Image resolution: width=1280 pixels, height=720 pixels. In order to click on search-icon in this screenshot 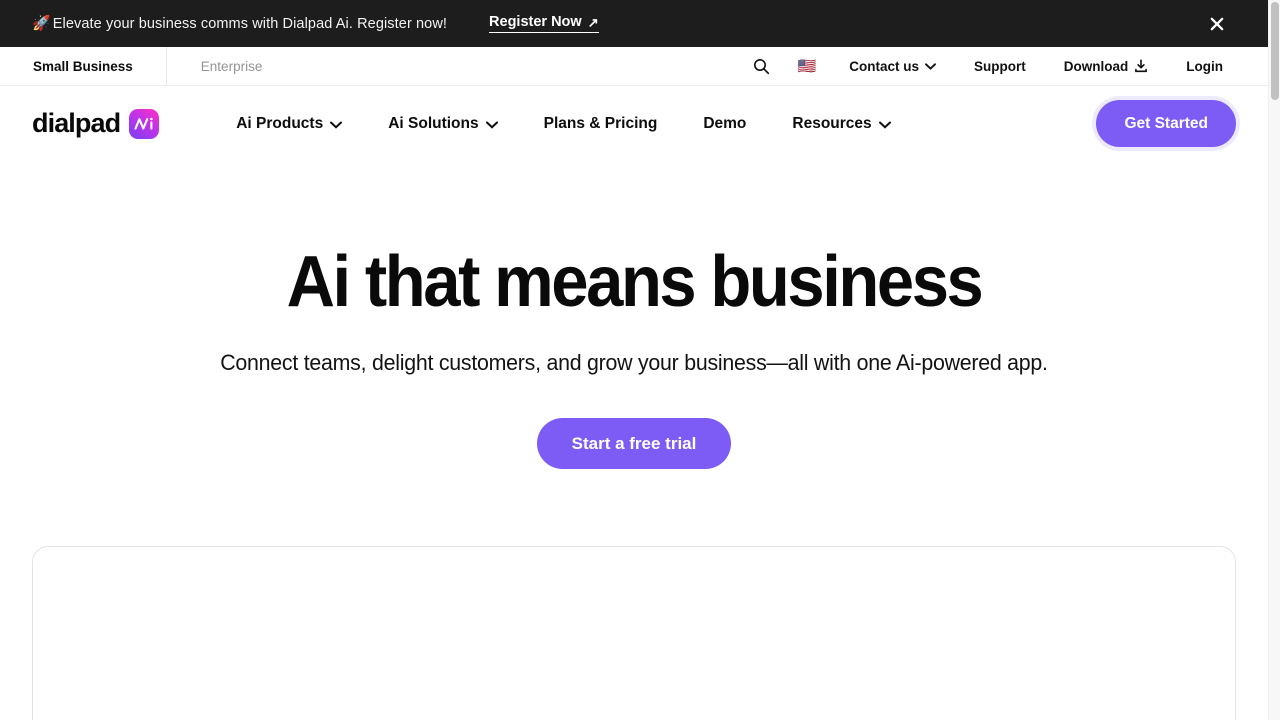, I will do `click(761, 66)`.